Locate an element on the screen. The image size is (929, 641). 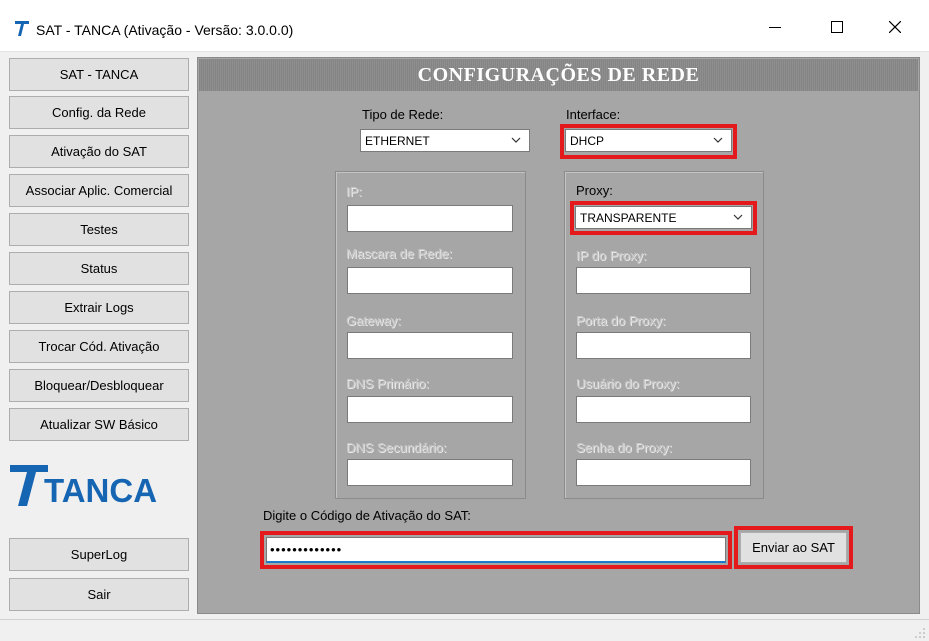
sidebar-item-ativacao: Ativação do SAT is located at coordinates (99, 151).